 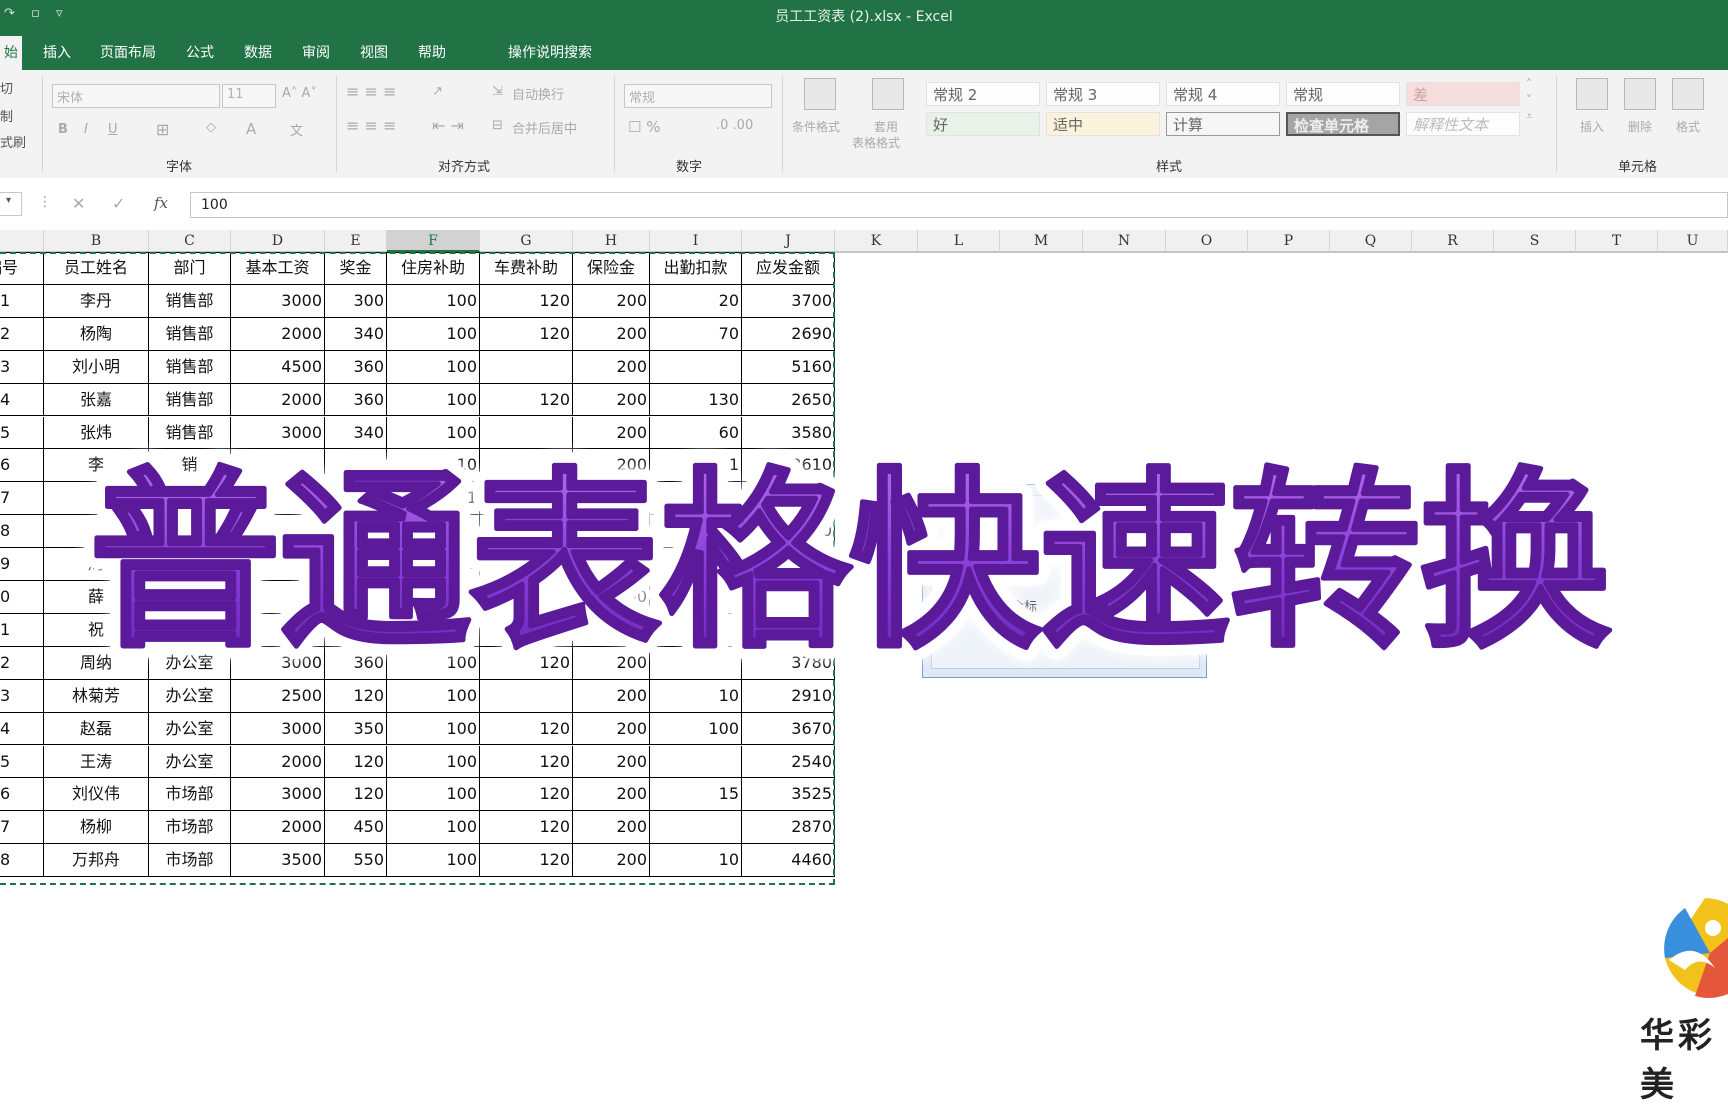 What do you see at coordinates (1343, 94) in the screenshot?
I see `style-normal: 常规` at bounding box center [1343, 94].